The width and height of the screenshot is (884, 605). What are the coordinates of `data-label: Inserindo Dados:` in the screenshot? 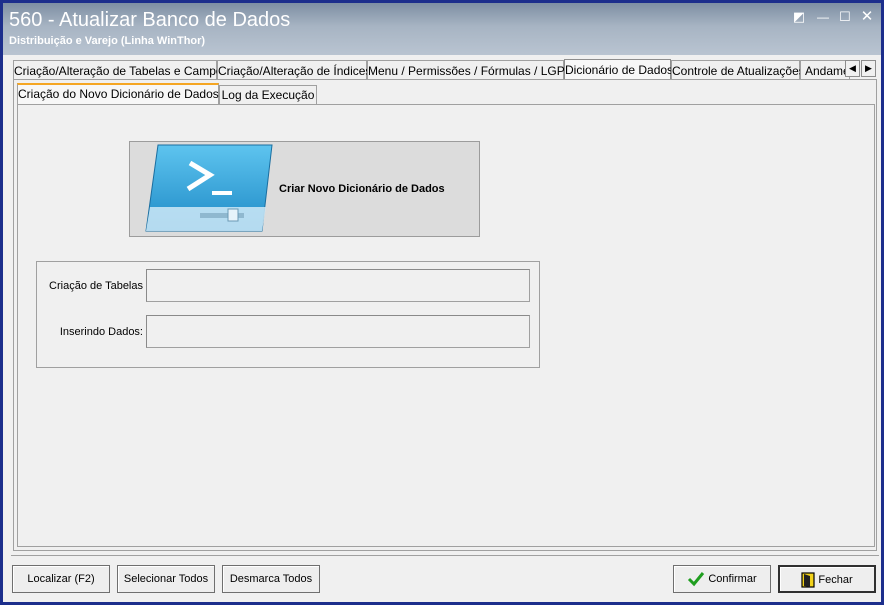 It's located at (101, 332).